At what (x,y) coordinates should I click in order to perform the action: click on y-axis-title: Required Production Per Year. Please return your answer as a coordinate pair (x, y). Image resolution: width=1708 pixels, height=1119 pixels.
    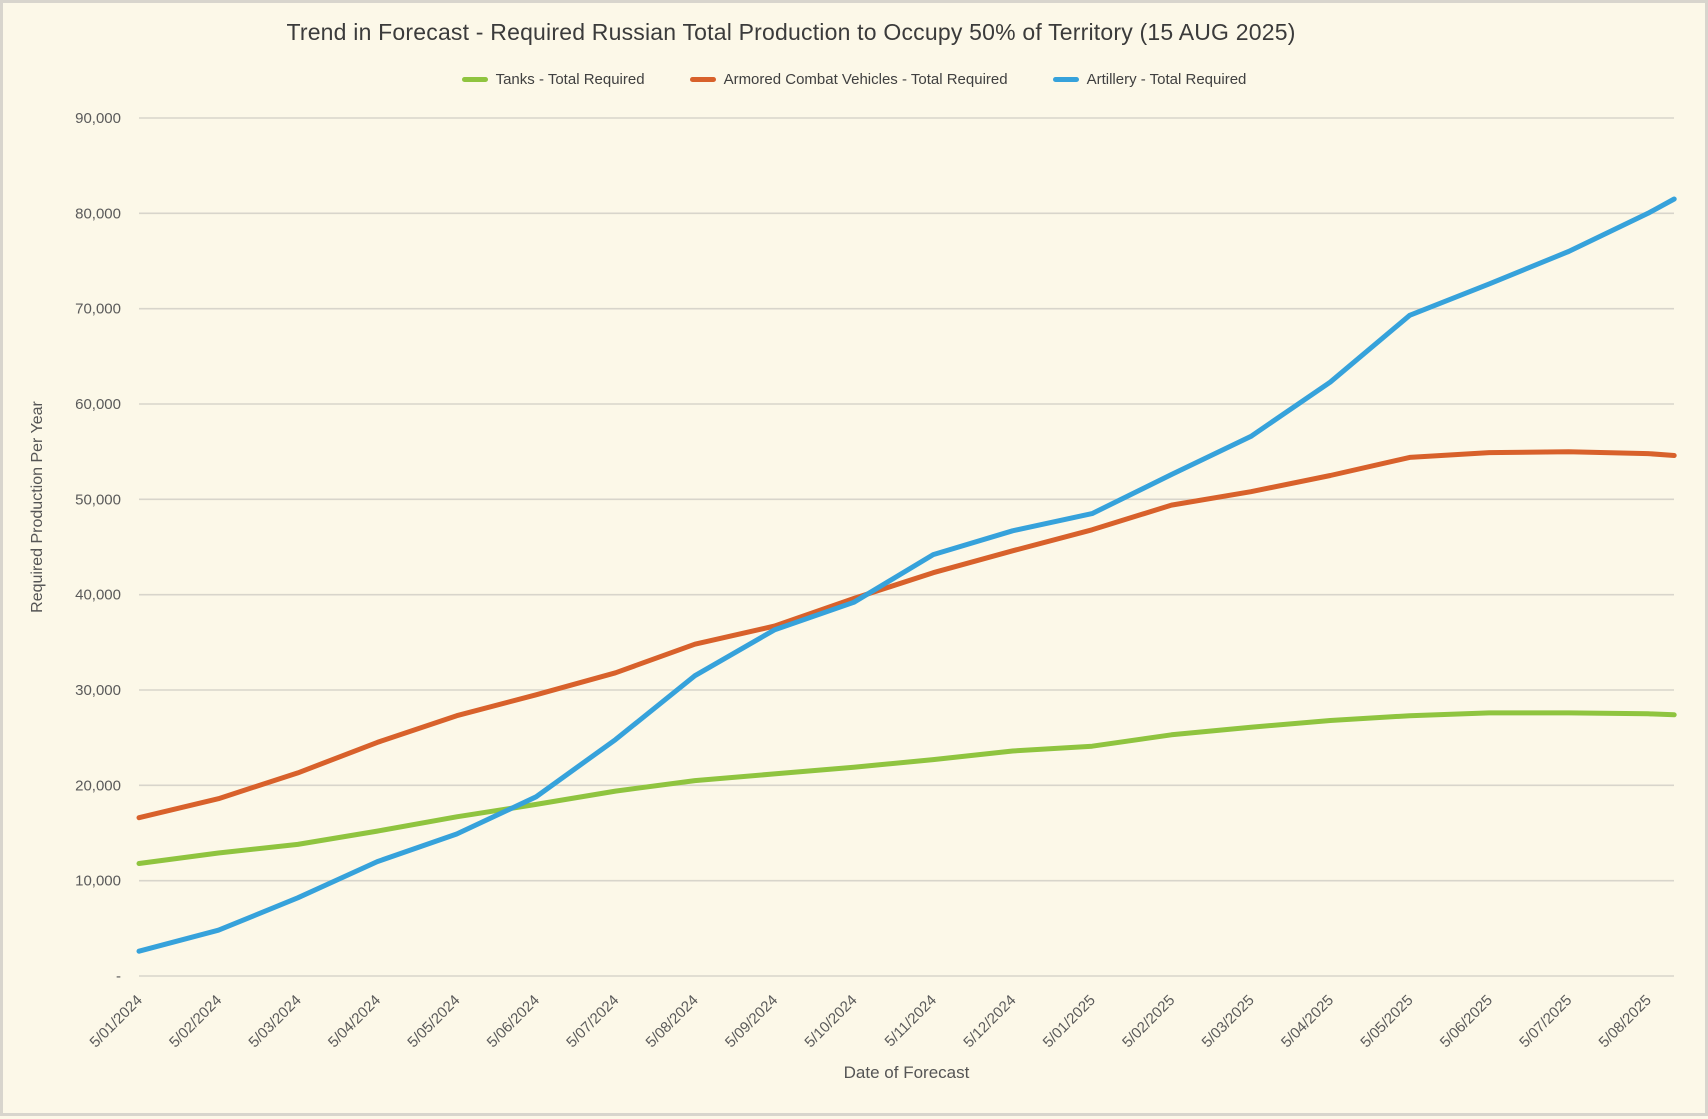
    Looking at the image, I should click on (37, 507).